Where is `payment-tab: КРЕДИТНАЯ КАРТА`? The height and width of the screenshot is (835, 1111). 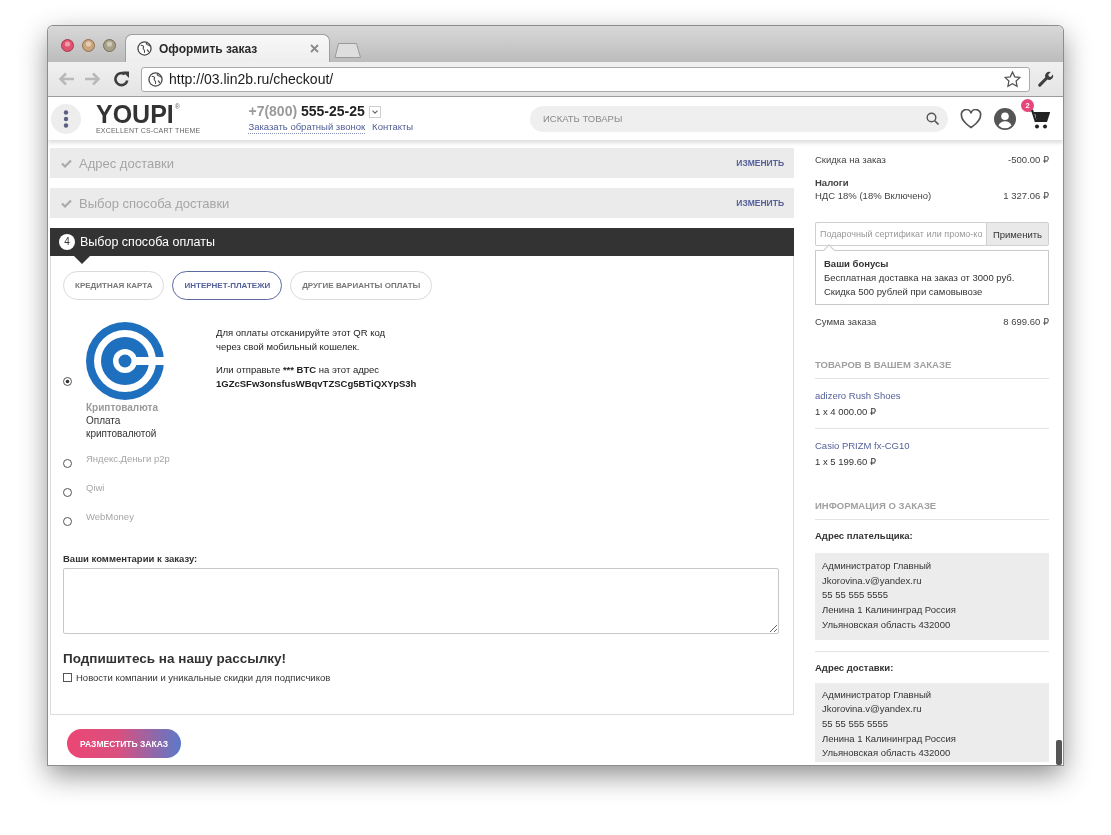 payment-tab: КРЕДИТНАЯ КАРТА is located at coordinates (114, 285).